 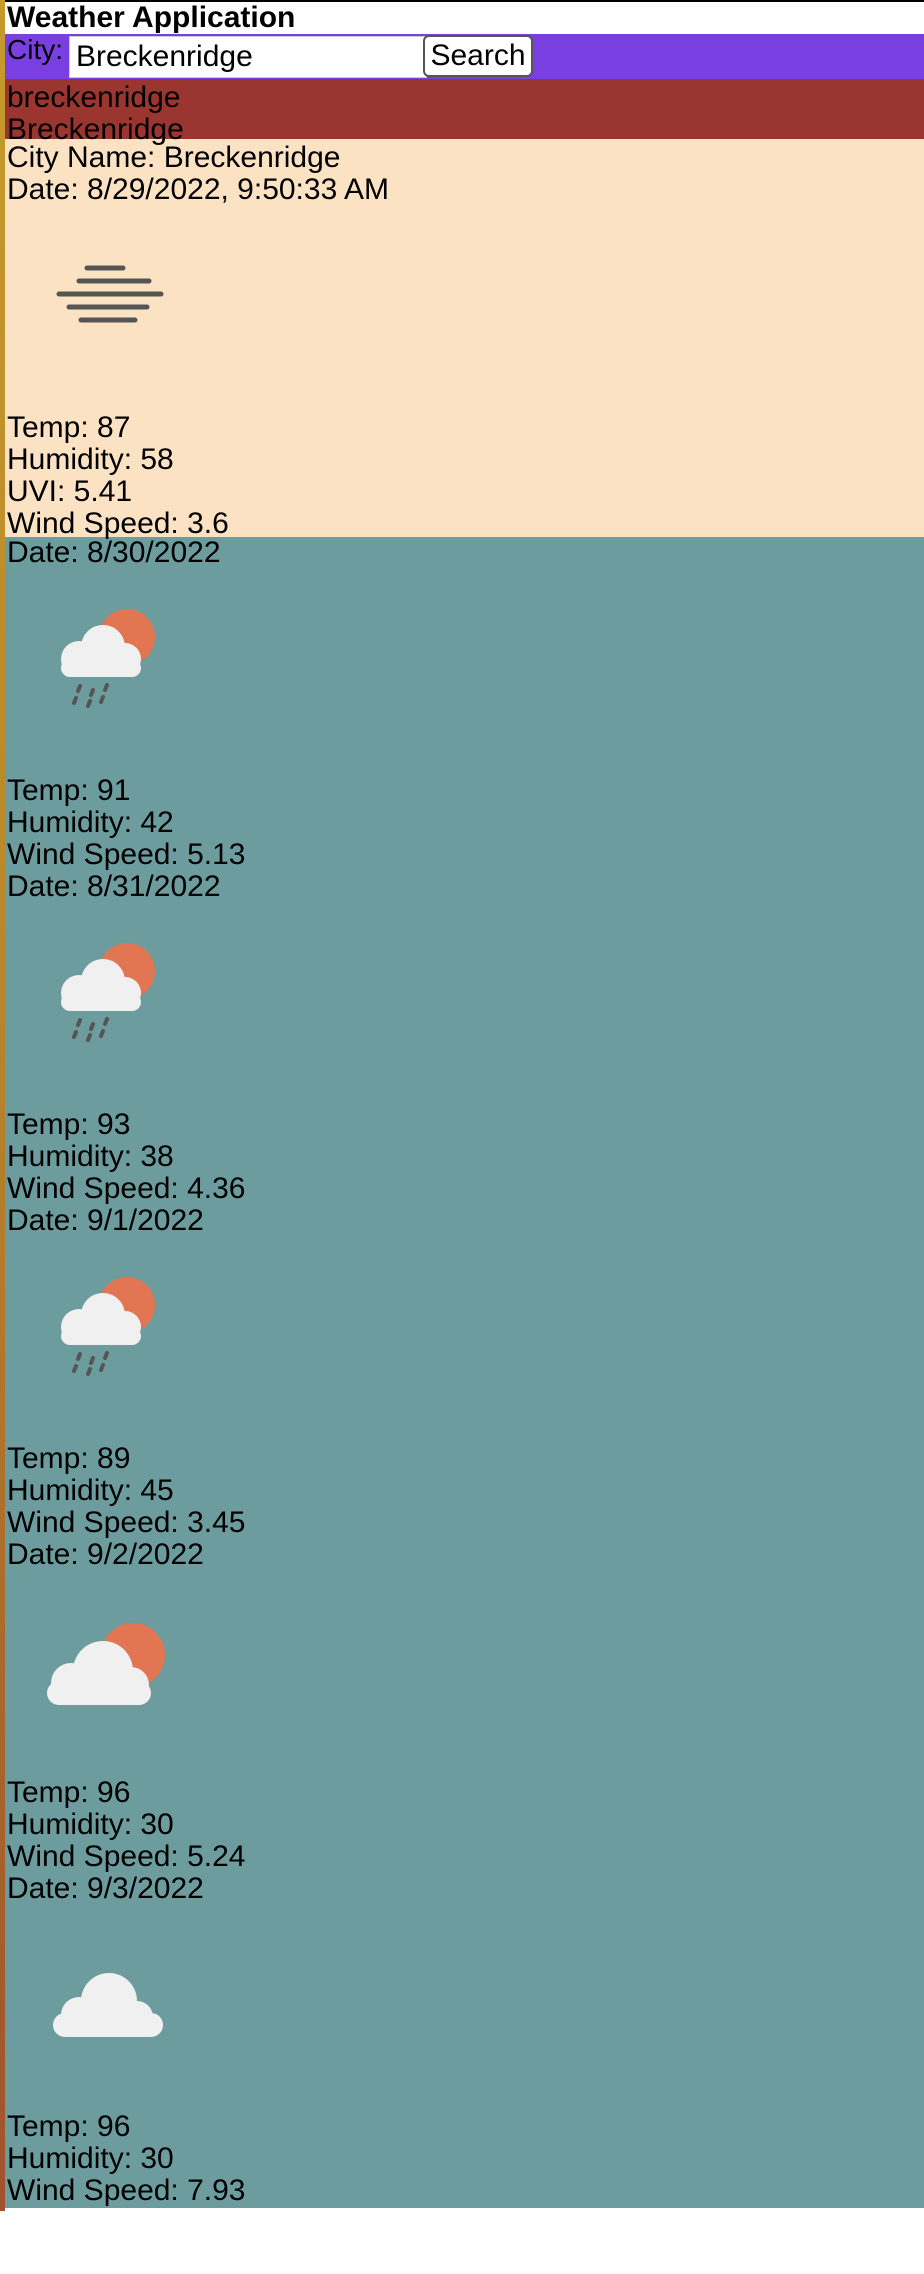 I want to click on forecast-wind-speed: Wind Speed: 7.93, so click(x=126, y=2190).